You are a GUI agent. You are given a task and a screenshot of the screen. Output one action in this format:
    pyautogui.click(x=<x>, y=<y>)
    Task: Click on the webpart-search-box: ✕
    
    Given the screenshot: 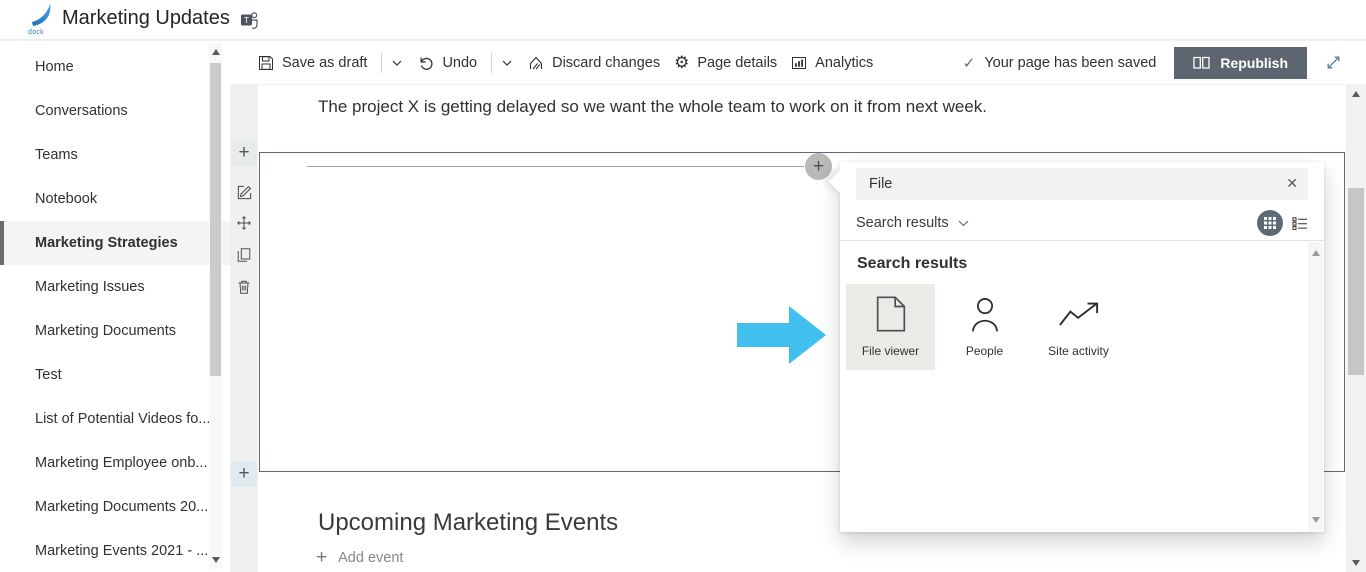 What is the action you would take?
    pyautogui.click(x=1082, y=184)
    